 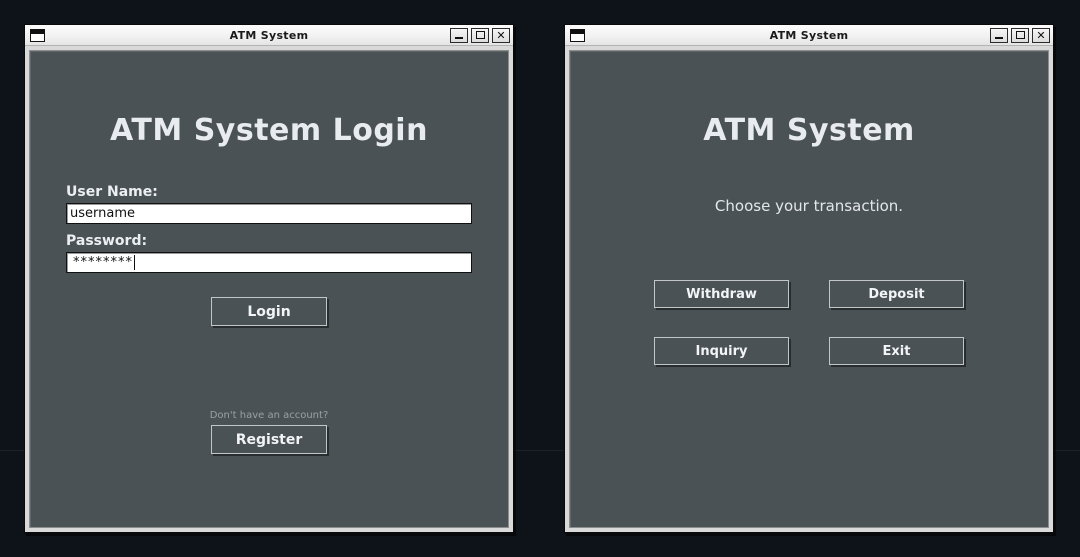 I want to click on login-heading: ATM System Login, so click(x=269, y=130).